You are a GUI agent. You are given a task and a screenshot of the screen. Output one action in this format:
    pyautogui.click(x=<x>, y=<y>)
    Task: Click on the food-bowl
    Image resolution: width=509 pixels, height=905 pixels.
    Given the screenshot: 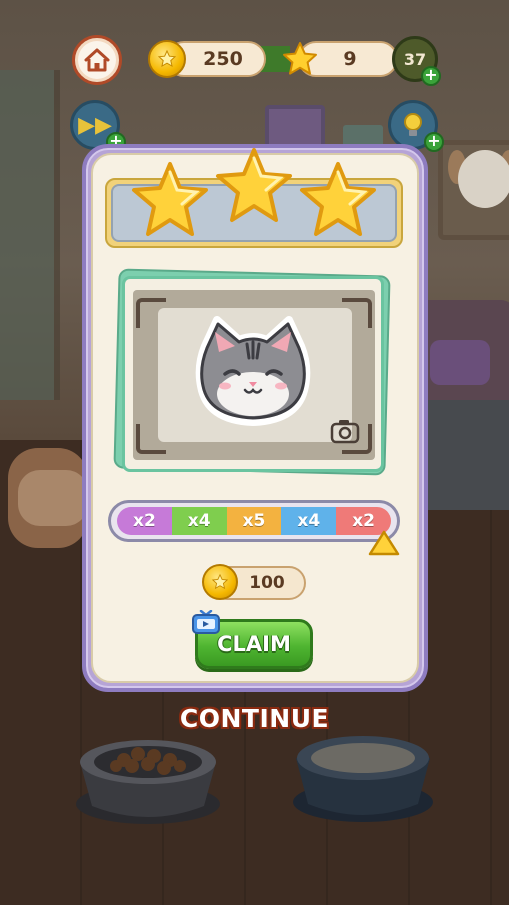 What is the action you would take?
    pyautogui.click(x=148, y=782)
    